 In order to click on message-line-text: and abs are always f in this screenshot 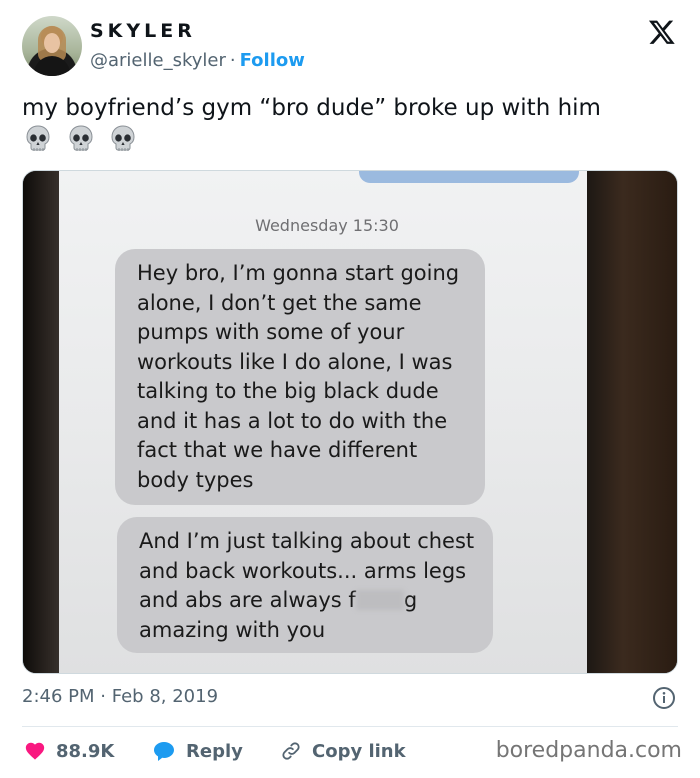, I will do `click(247, 600)`.